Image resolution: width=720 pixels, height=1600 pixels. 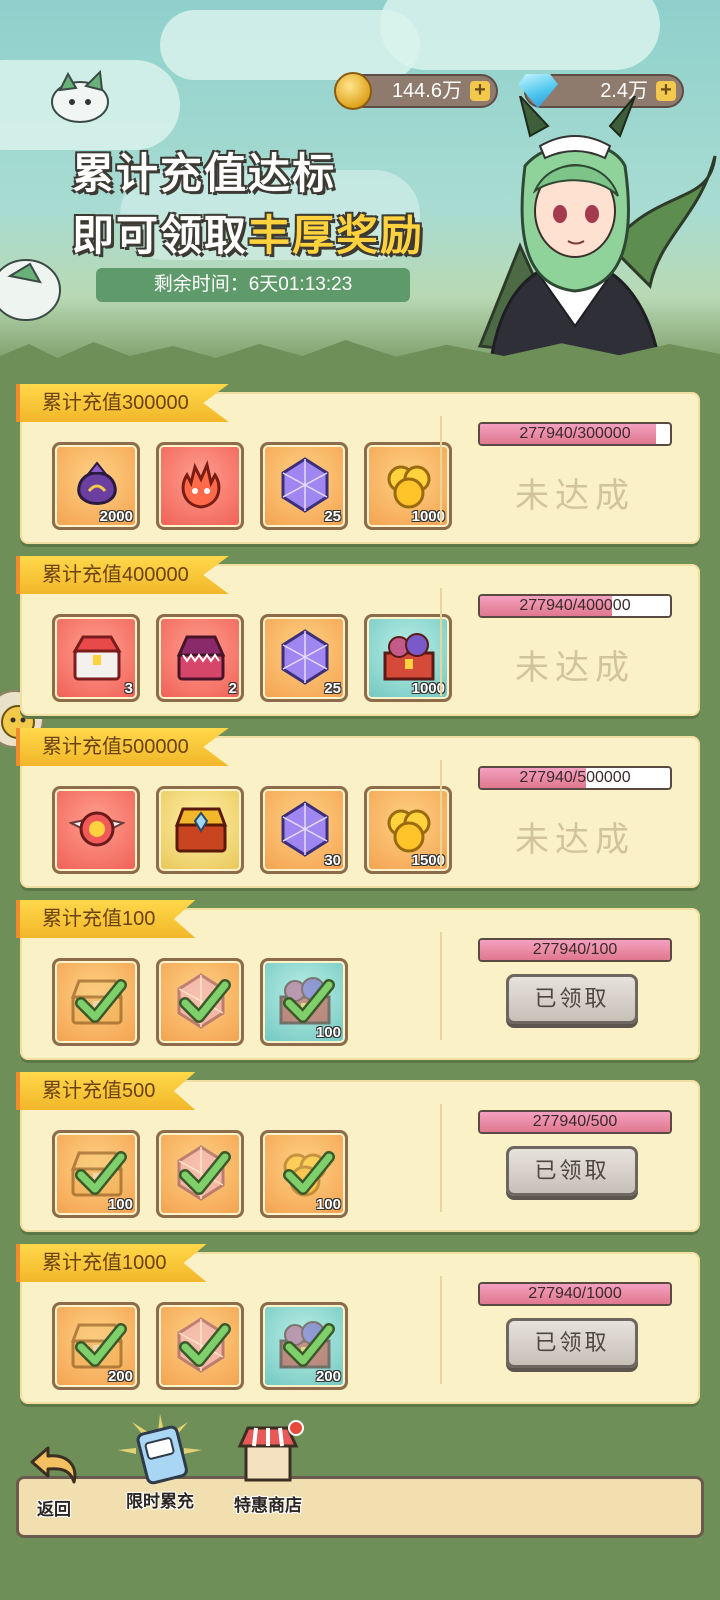 I want to click on progress-text: 277940/1000, so click(x=575, y=1293).